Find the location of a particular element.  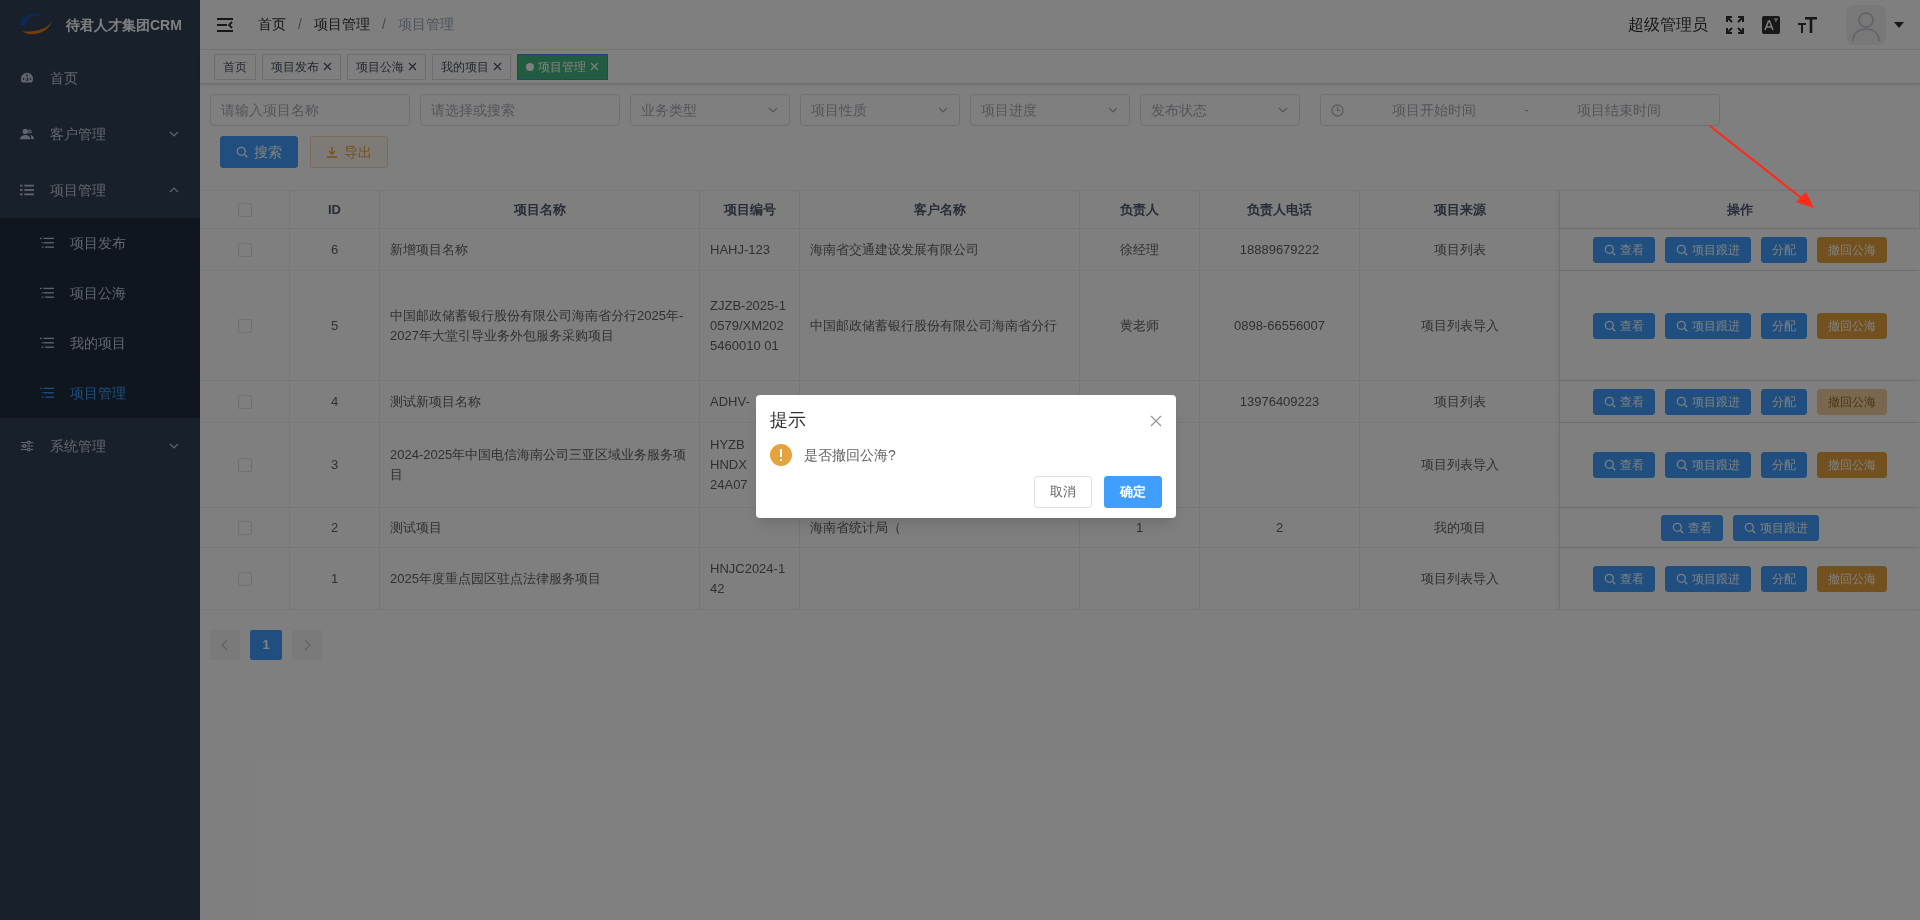

page-tab: 项目管理 is located at coordinates (562, 66).